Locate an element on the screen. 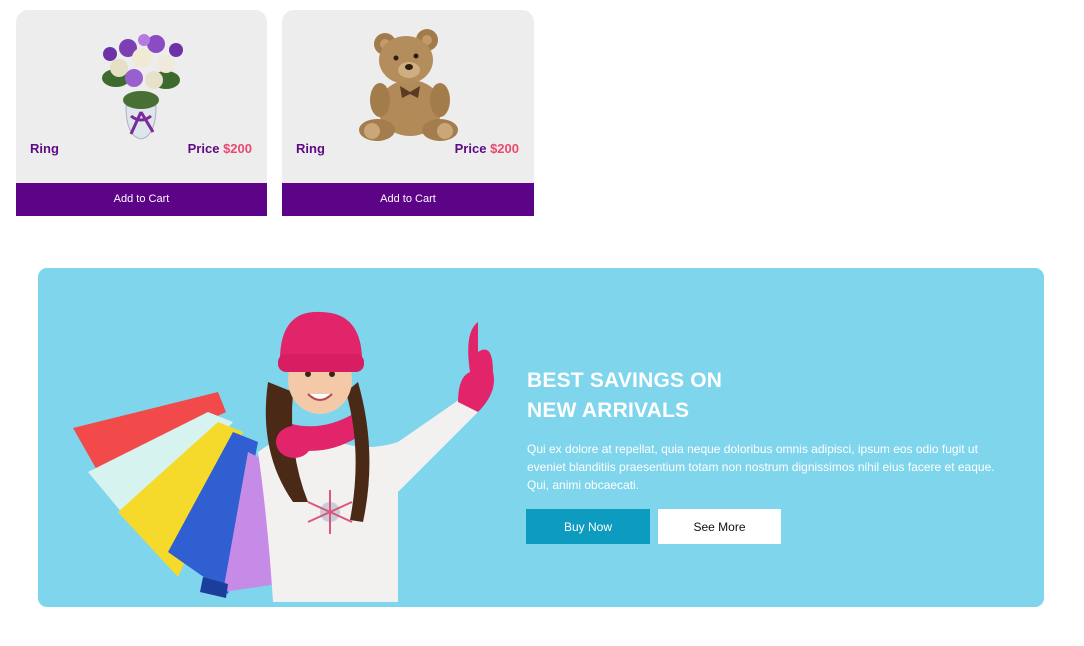 The width and height of the screenshot is (1084, 646). flower-bouquet-image is located at coordinates (142, 87).